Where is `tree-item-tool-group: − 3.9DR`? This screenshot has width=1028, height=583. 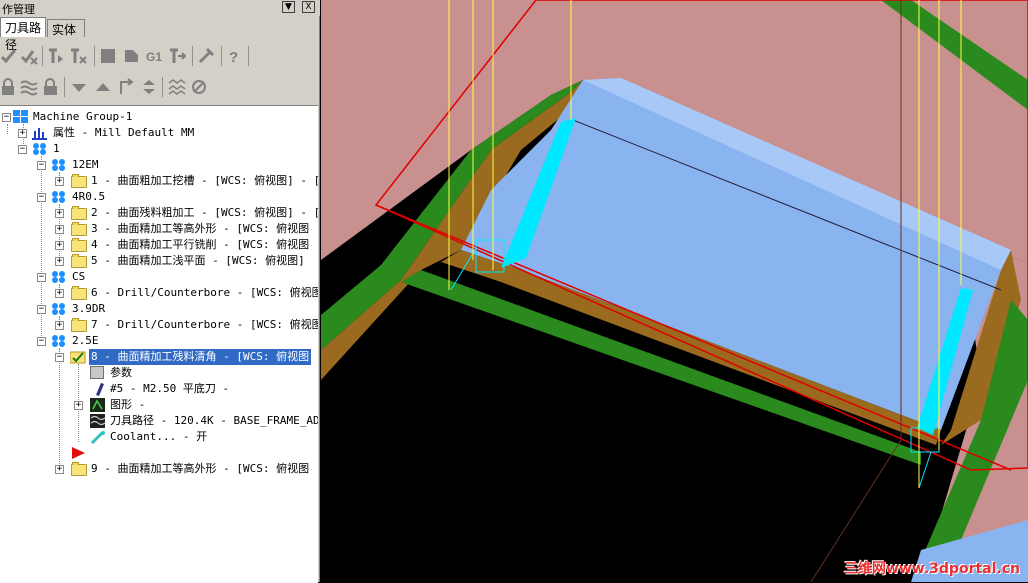
tree-item-tool-group: − 3.9DR is located at coordinates (159, 309).